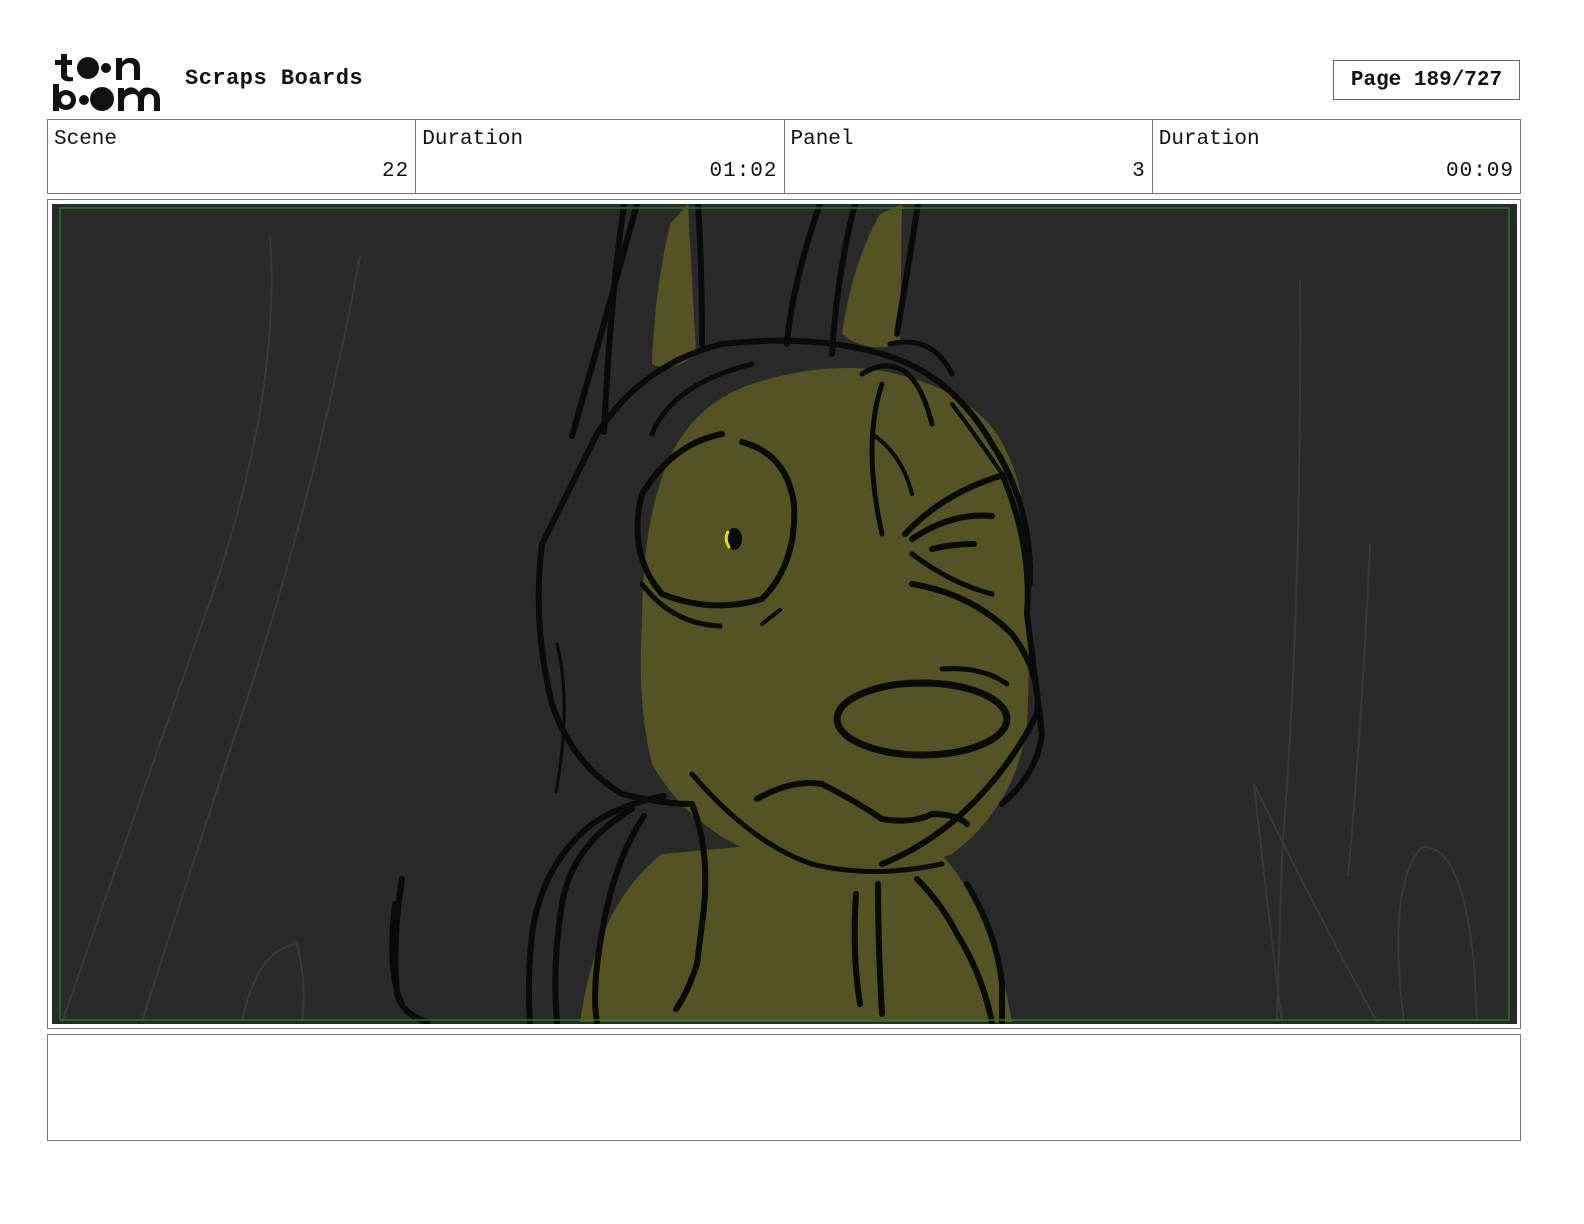 The height and width of the screenshot is (1224, 1584). What do you see at coordinates (969, 156) in the screenshot?
I see `panel-cell: Panel 3` at bounding box center [969, 156].